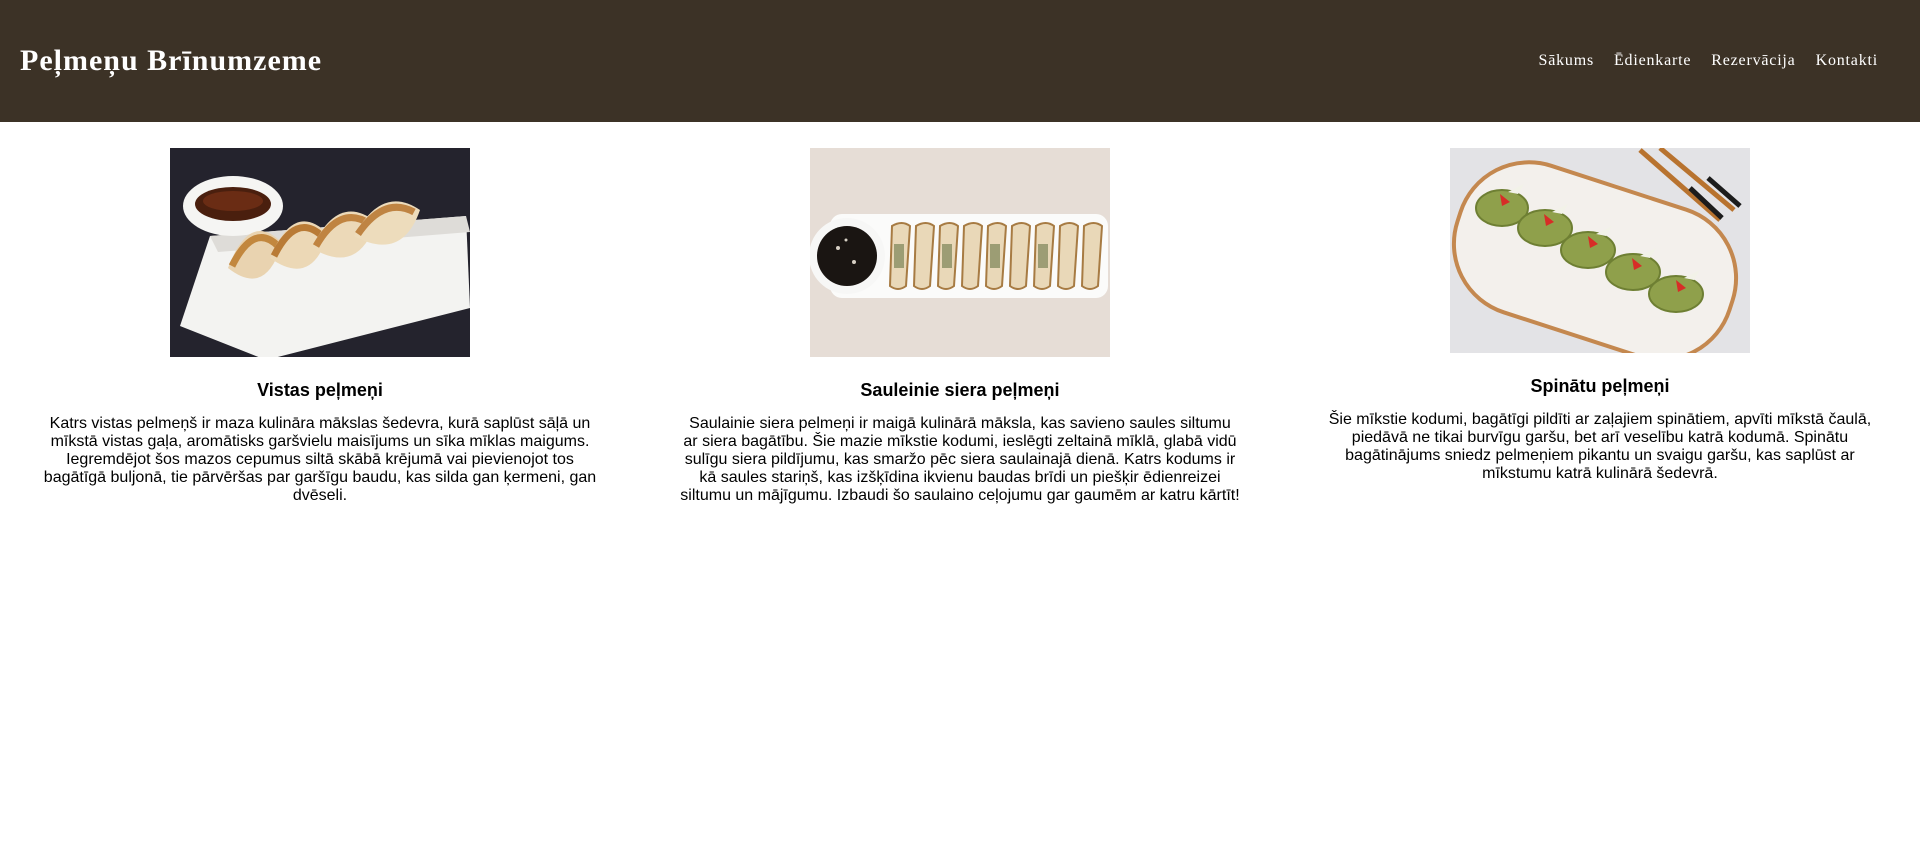 This screenshot has width=1920, height=848. I want to click on nav-link-reservation: Rezervācija, so click(1753, 61).